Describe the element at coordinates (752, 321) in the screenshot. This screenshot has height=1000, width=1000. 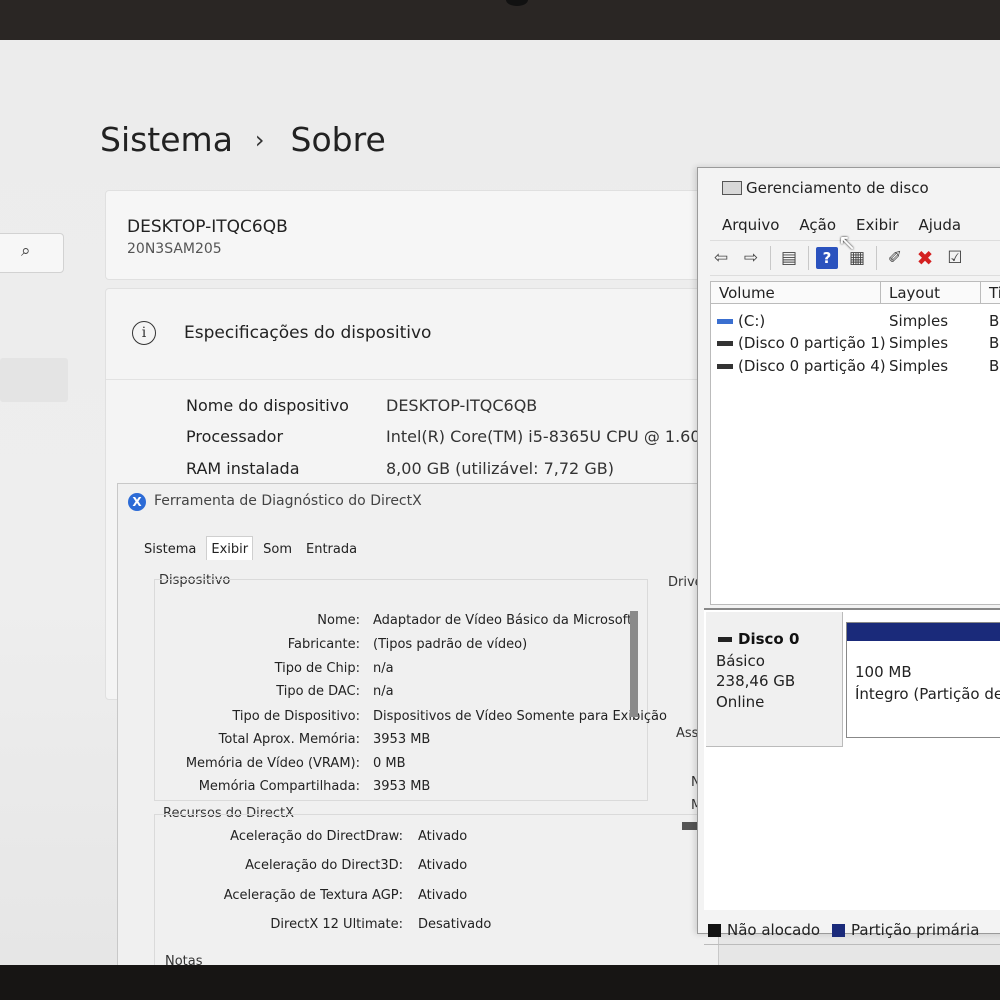
I see `volume-name: (C:)` at that location.